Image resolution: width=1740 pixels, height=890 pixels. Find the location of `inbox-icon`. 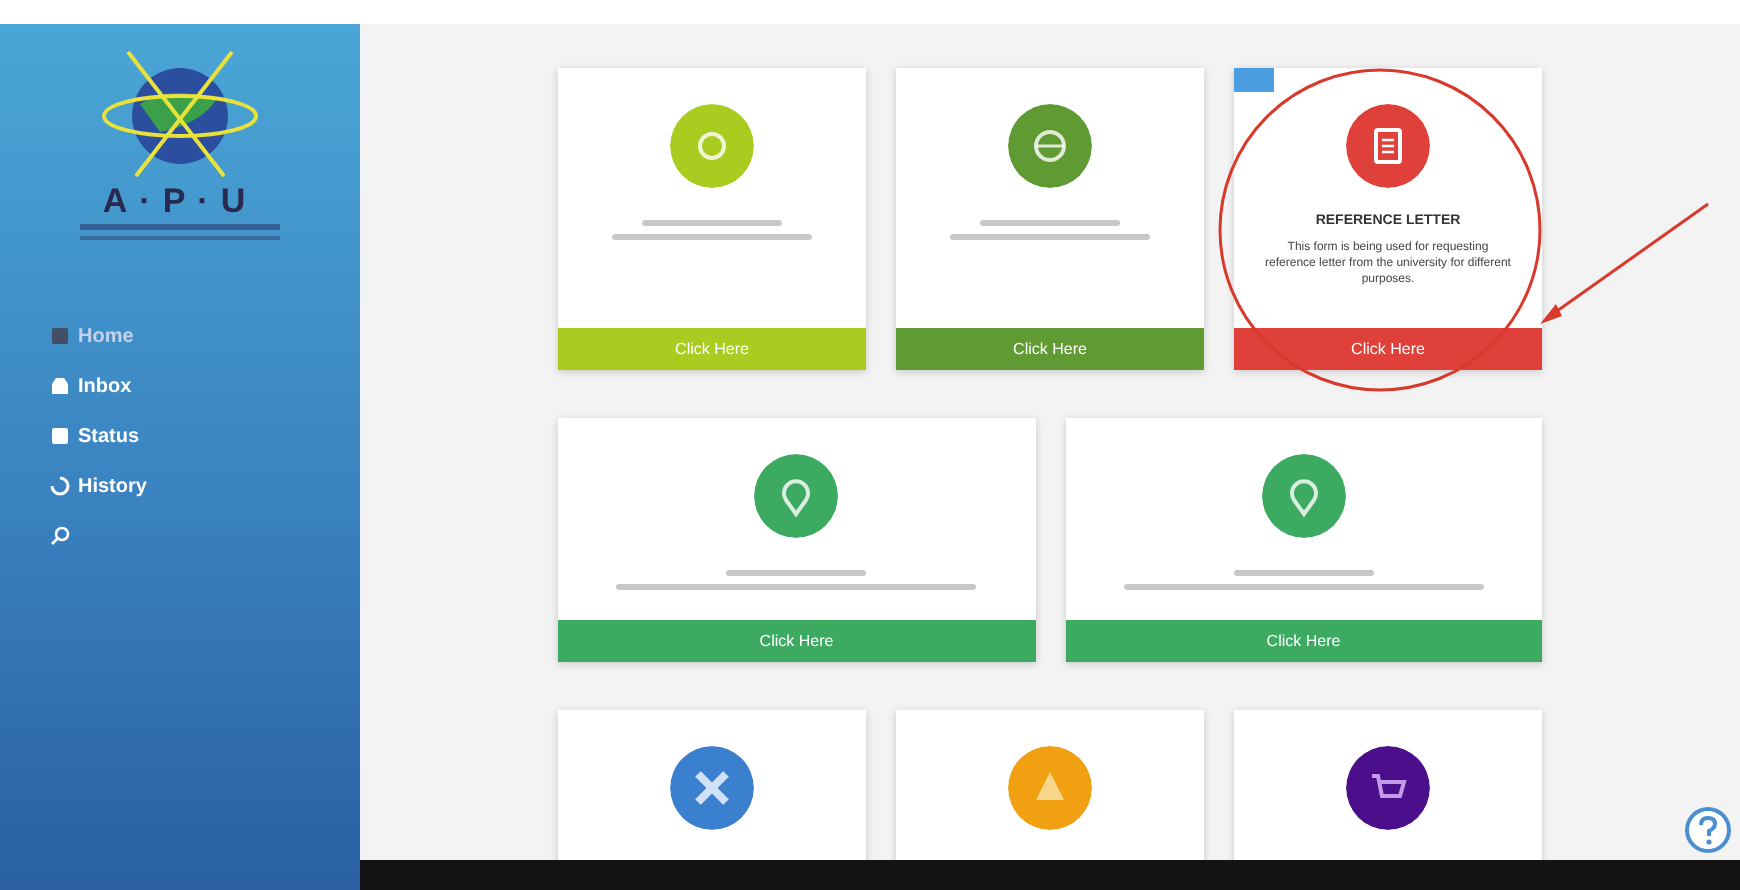

inbox-icon is located at coordinates (60, 386).